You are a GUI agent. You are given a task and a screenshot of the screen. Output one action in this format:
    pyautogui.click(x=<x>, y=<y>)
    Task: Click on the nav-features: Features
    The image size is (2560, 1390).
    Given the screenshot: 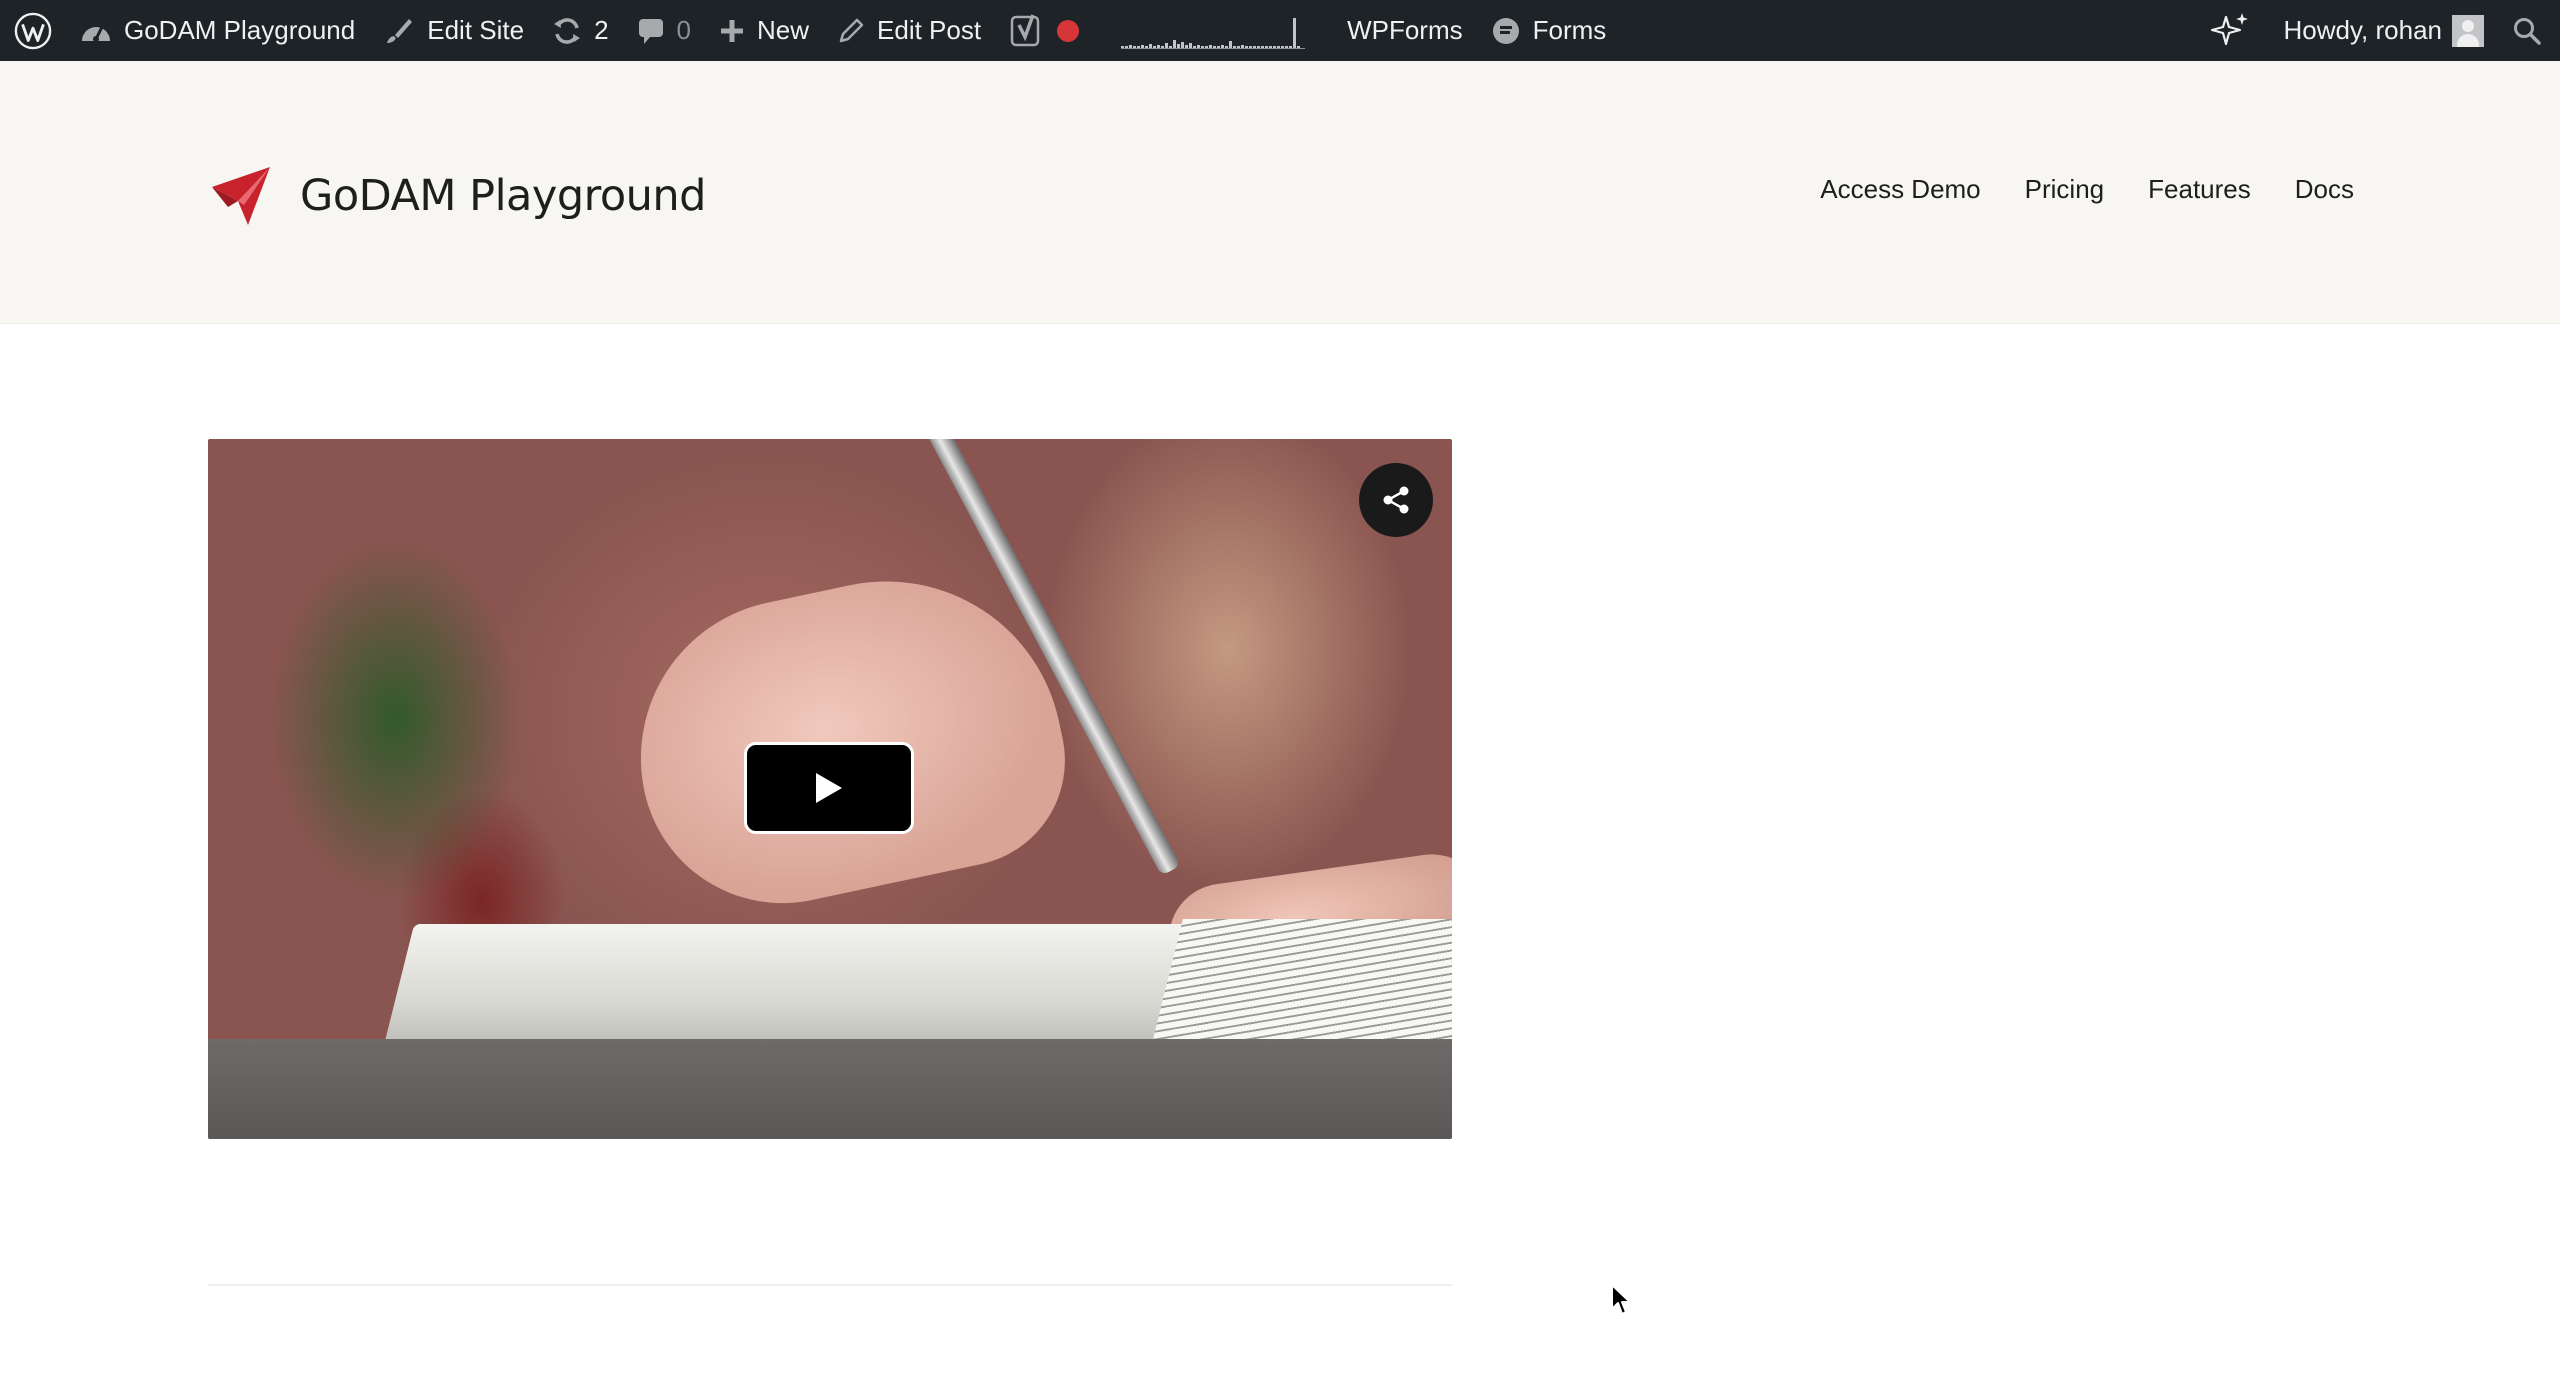 What is the action you would take?
    pyautogui.click(x=2199, y=189)
    